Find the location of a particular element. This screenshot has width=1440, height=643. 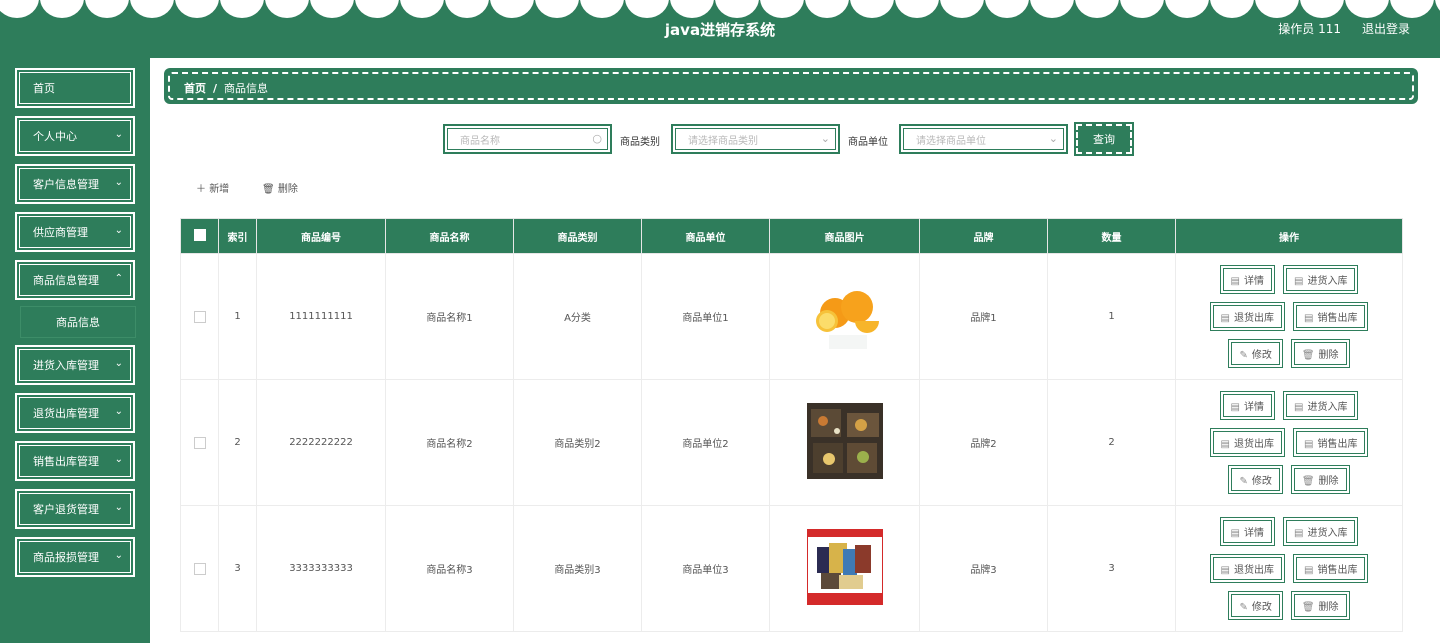

sidebar-item-products: 商品信息管理 ⌃ is located at coordinates (75, 280).